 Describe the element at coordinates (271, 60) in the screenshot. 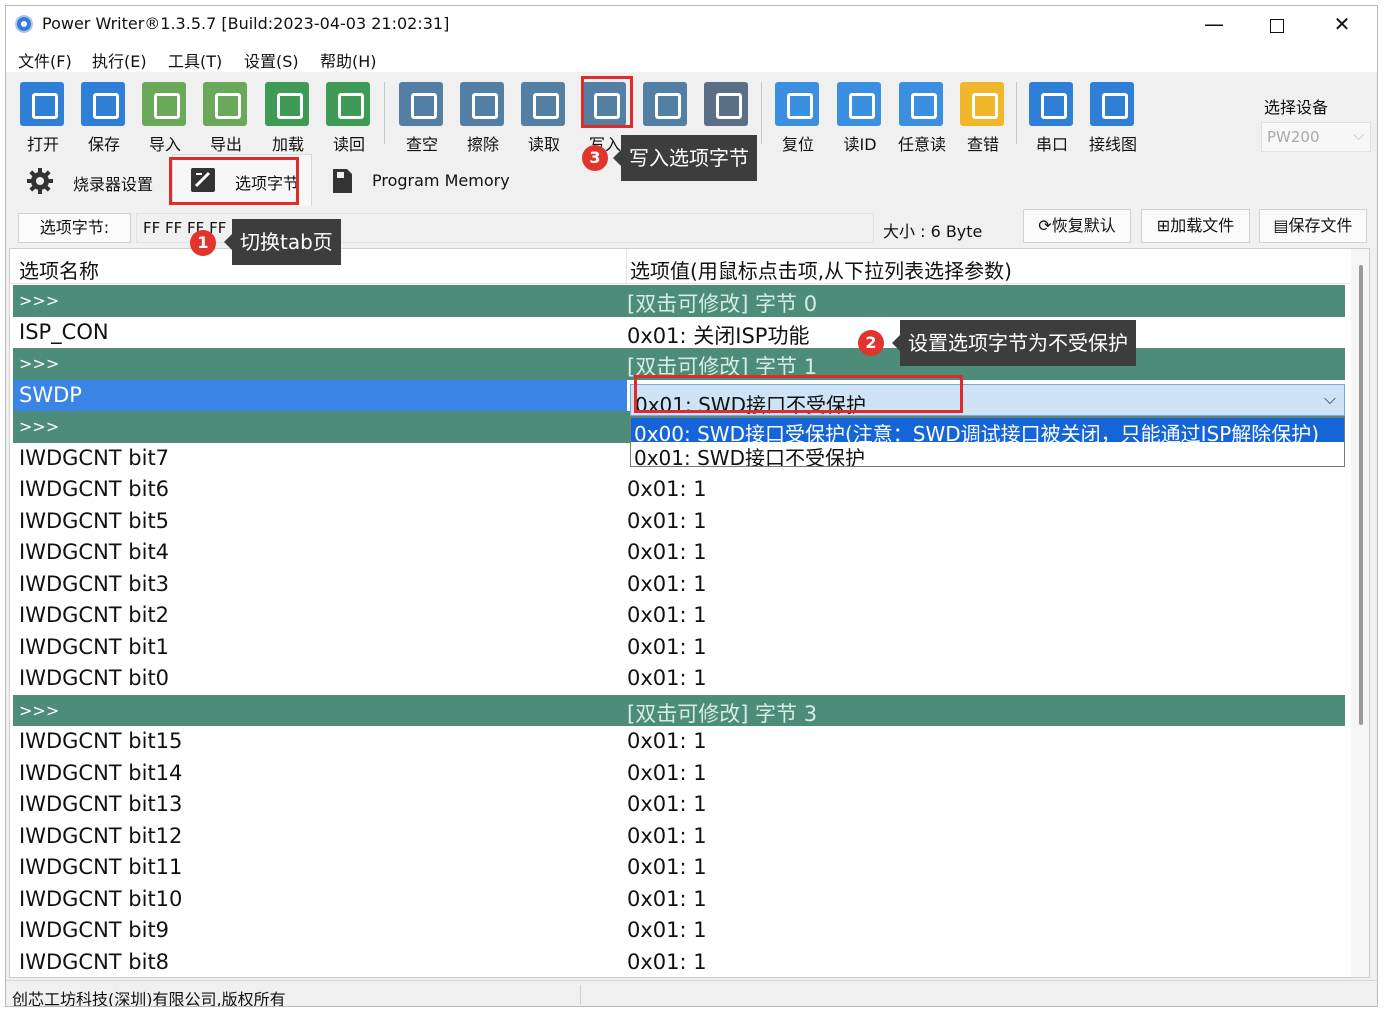

I see `menu-settings: 设置(S)` at that location.